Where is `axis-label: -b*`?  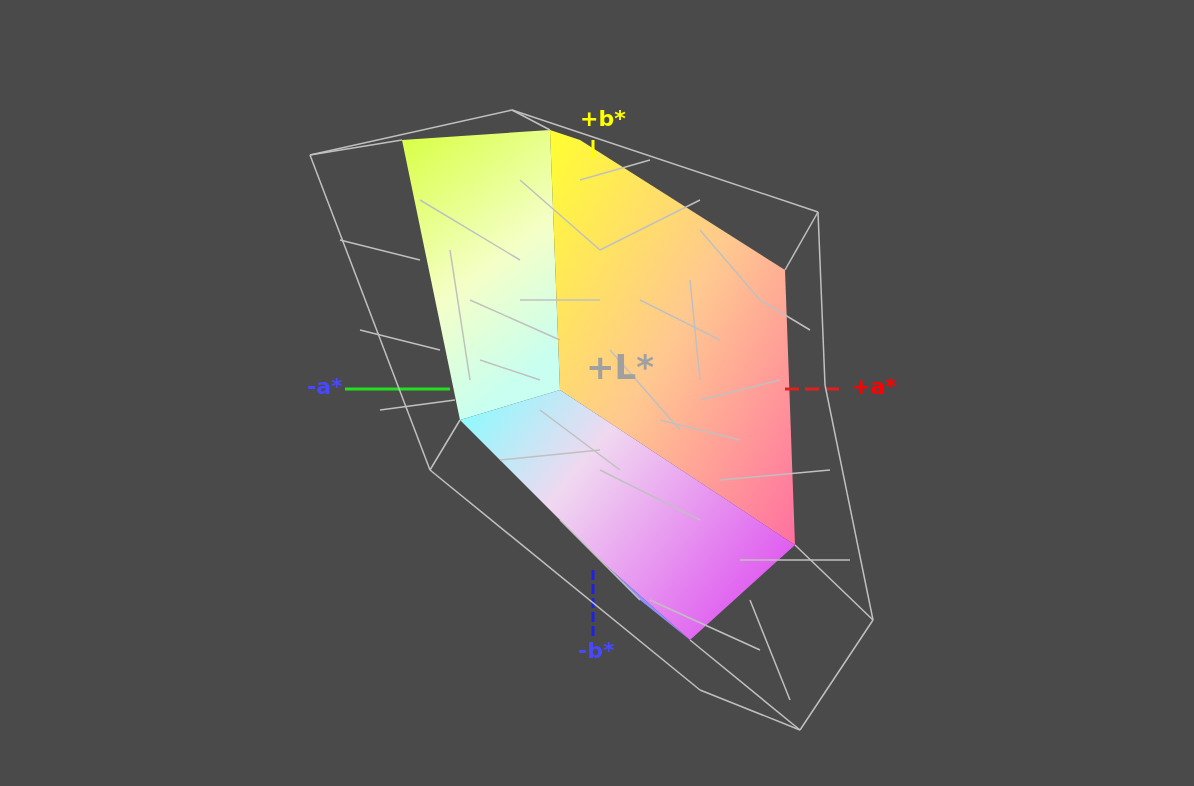
axis-label: -b* is located at coordinates (596, 651).